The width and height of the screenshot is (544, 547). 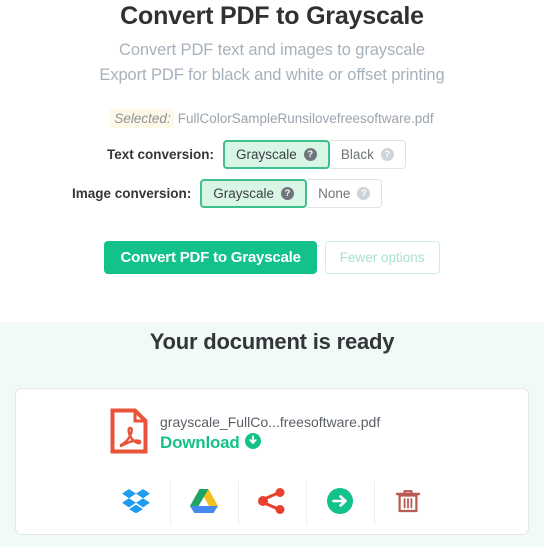 I want to click on download-link: Download, so click(x=270, y=443).